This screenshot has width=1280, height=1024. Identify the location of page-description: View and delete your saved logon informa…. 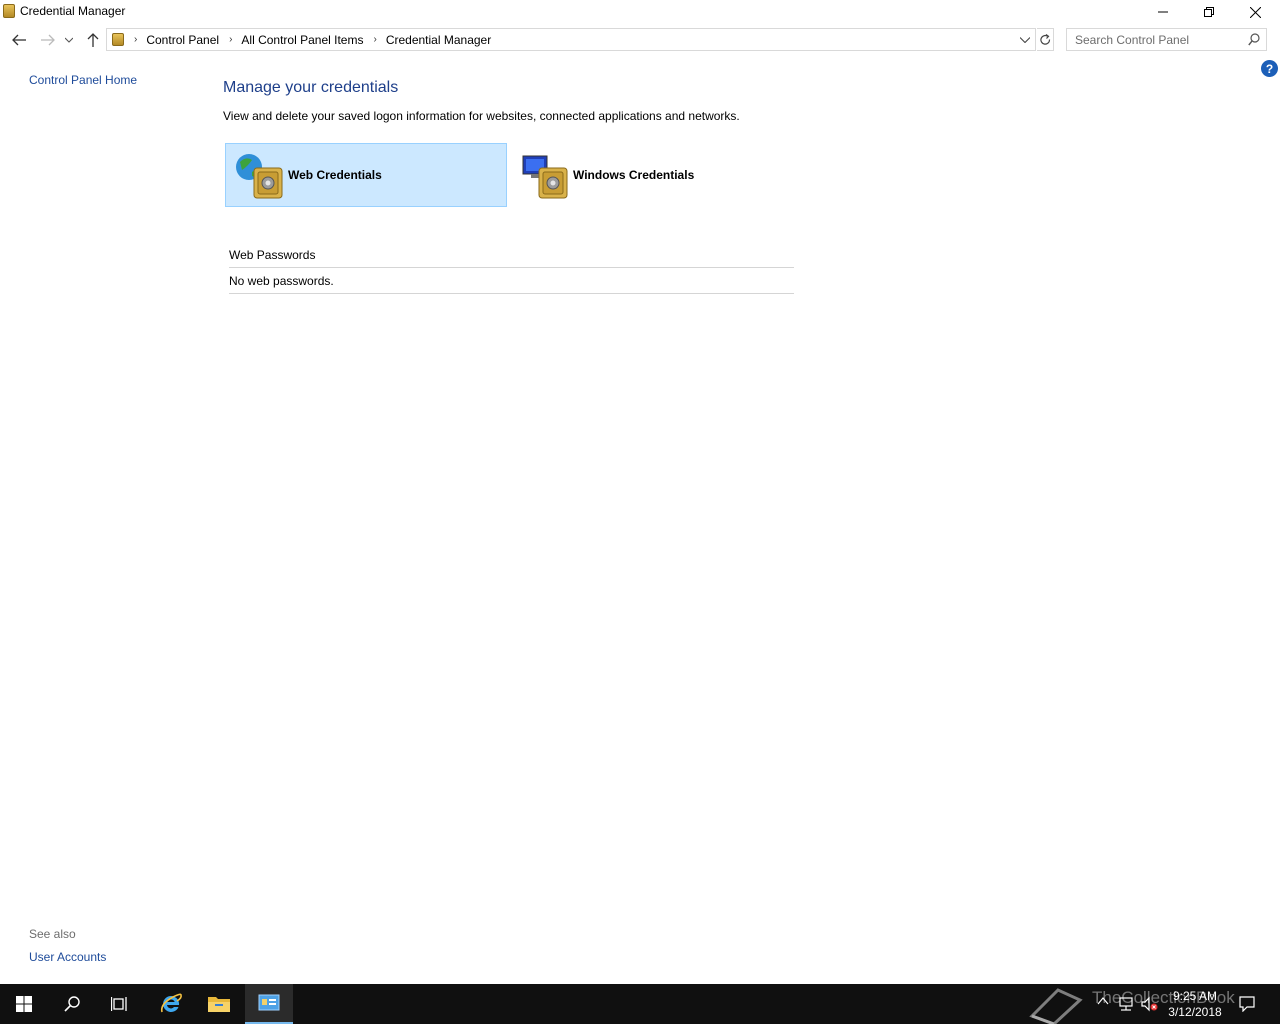
(481, 116).